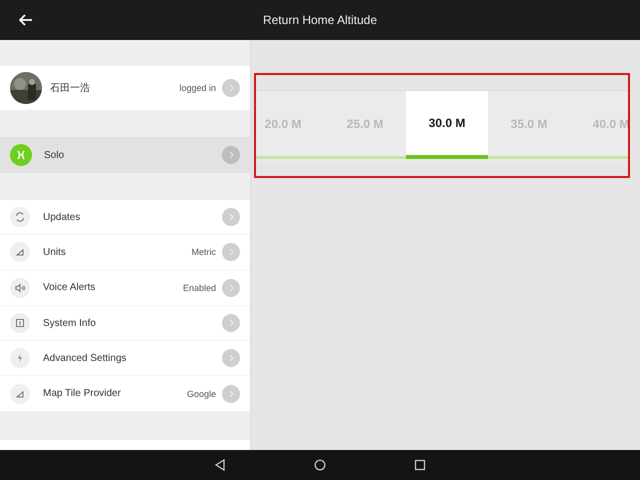 This screenshot has height=480, width=640. Describe the element at coordinates (447, 125) in the screenshot. I see `altitude-option: 30.0 M` at that location.